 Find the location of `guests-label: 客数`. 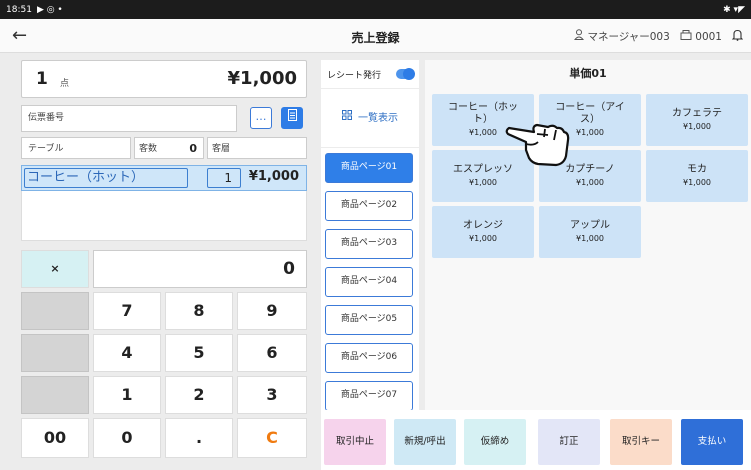

guests-label: 客数 is located at coordinates (148, 149).